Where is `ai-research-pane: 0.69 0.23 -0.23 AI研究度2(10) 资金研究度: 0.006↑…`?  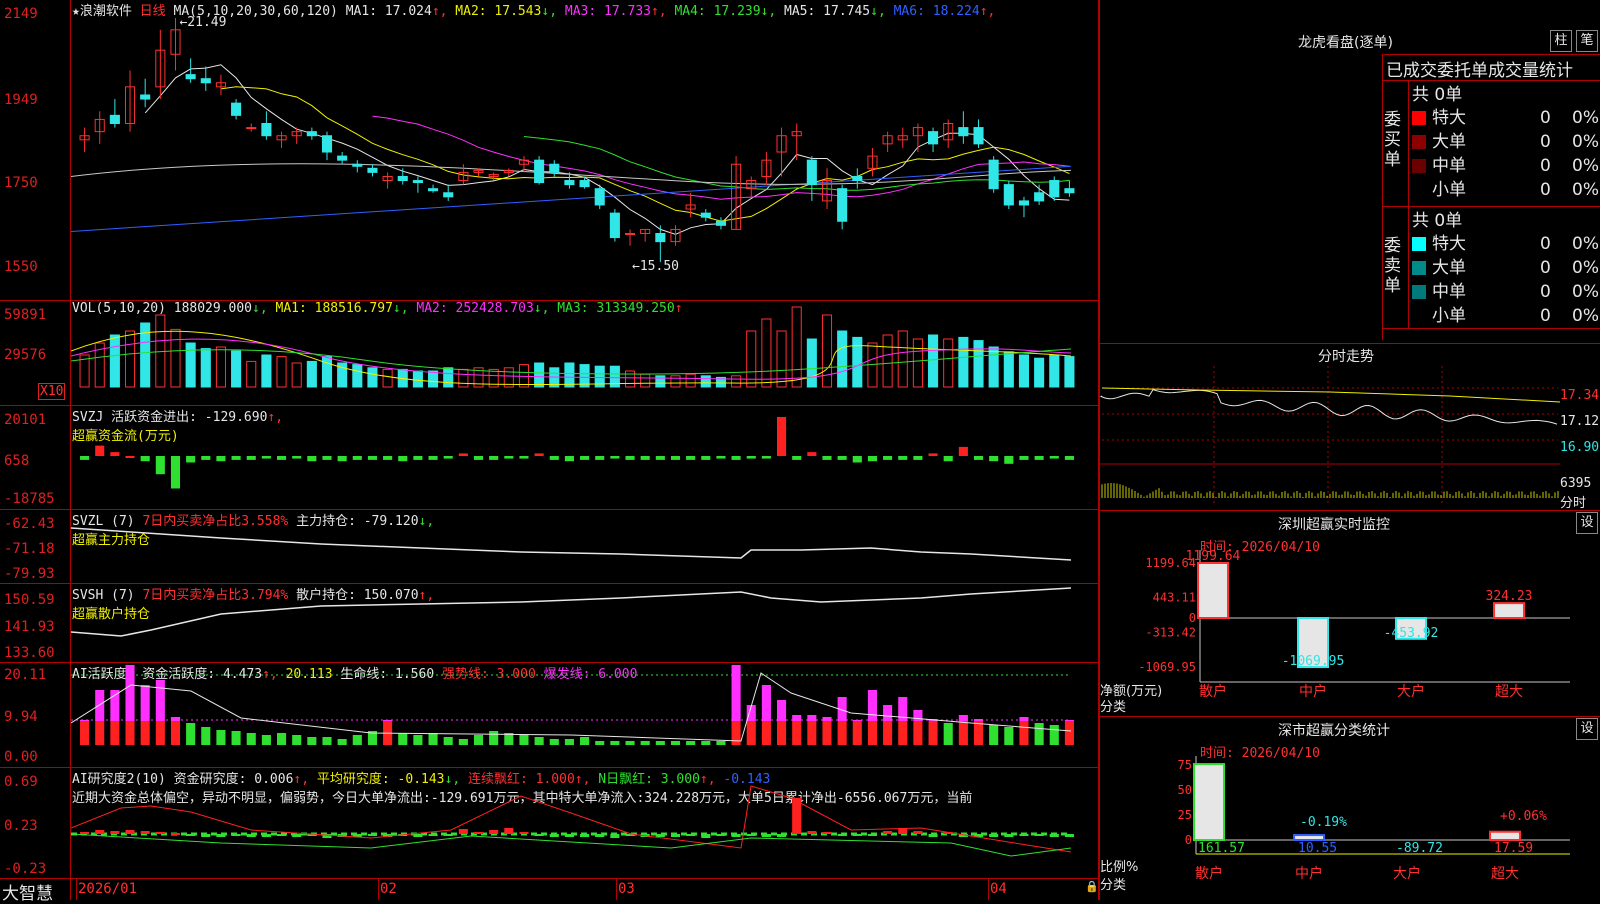 ai-research-pane: 0.69 0.23 -0.23 AI研究度2(10) 资金研究度: 0.006↑… is located at coordinates (549, 823).